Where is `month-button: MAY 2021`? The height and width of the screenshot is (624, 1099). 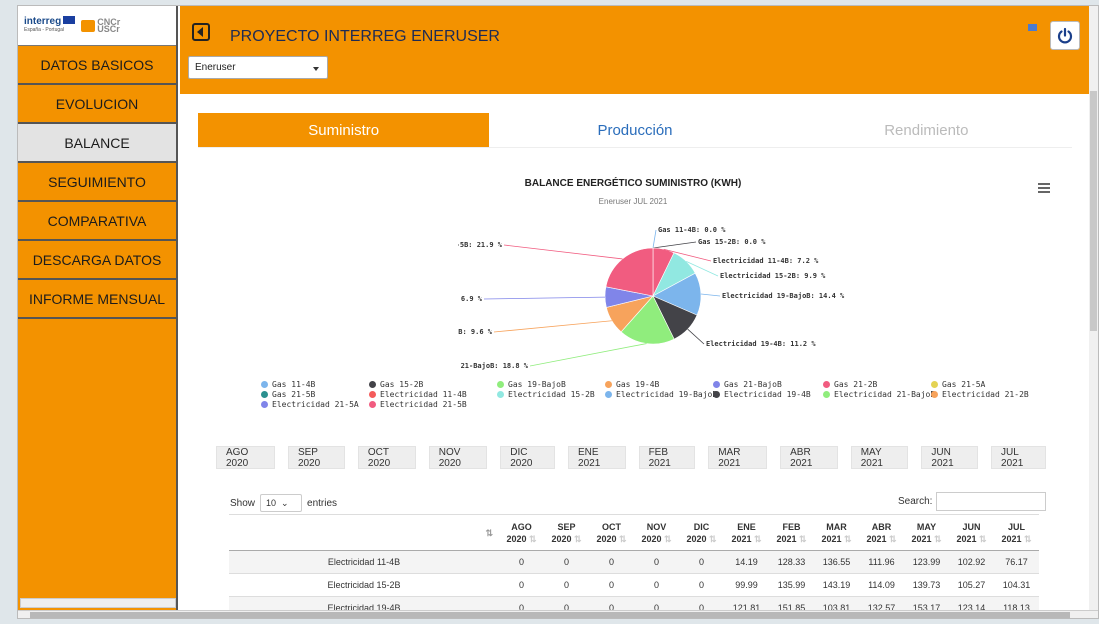
month-button: MAY 2021 is located at coordinates (879, 457).